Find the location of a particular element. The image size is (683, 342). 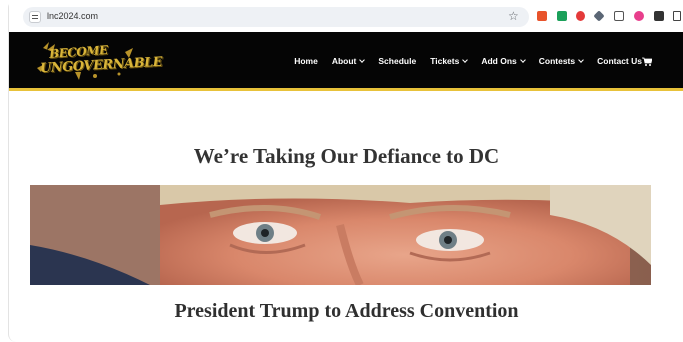

nav-label: About is located at coordinates (344, 61).